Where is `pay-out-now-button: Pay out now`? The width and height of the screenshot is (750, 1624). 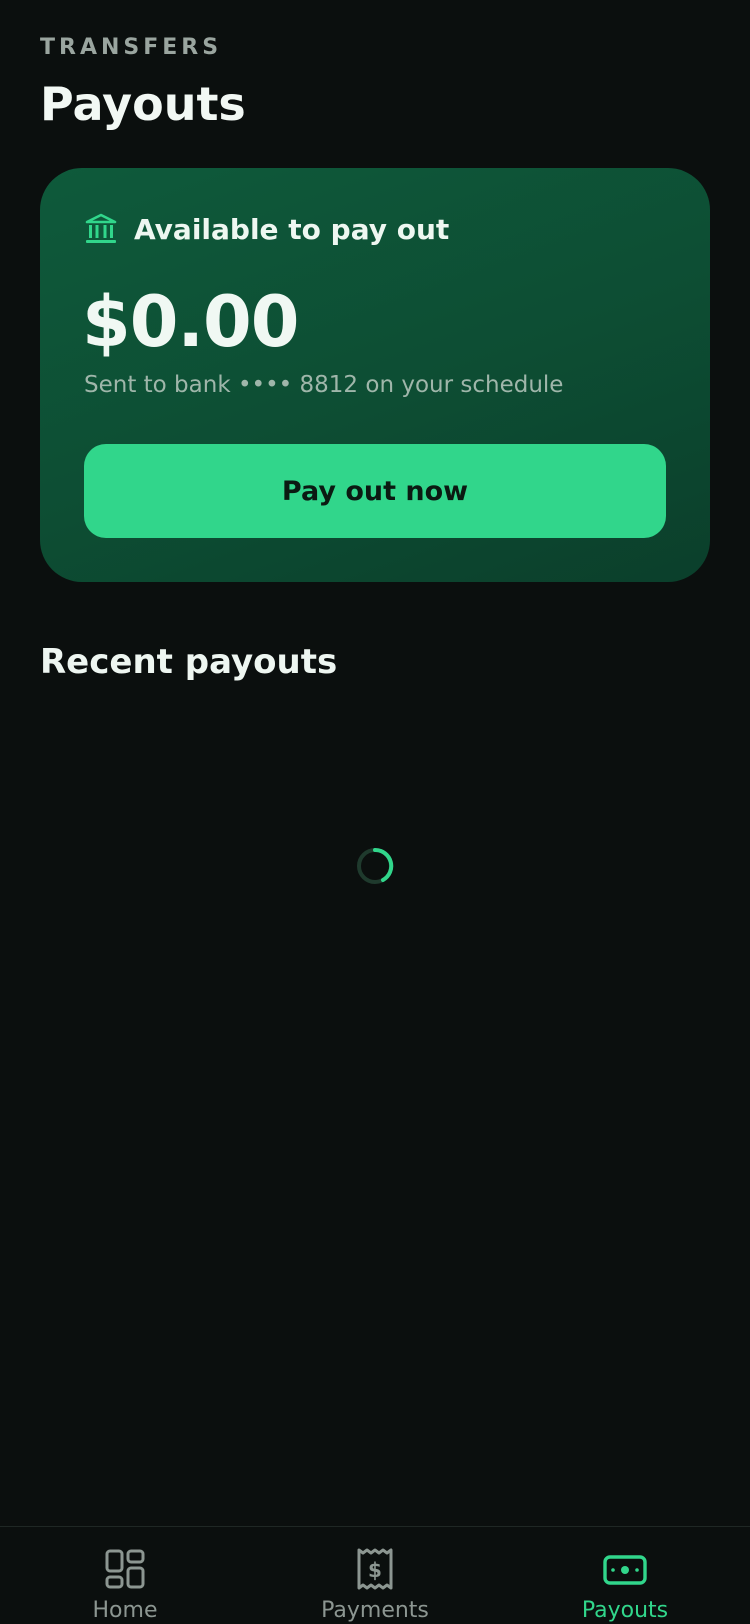
pay-out-now-button: Pay out now is located at coordinates (375, 491).